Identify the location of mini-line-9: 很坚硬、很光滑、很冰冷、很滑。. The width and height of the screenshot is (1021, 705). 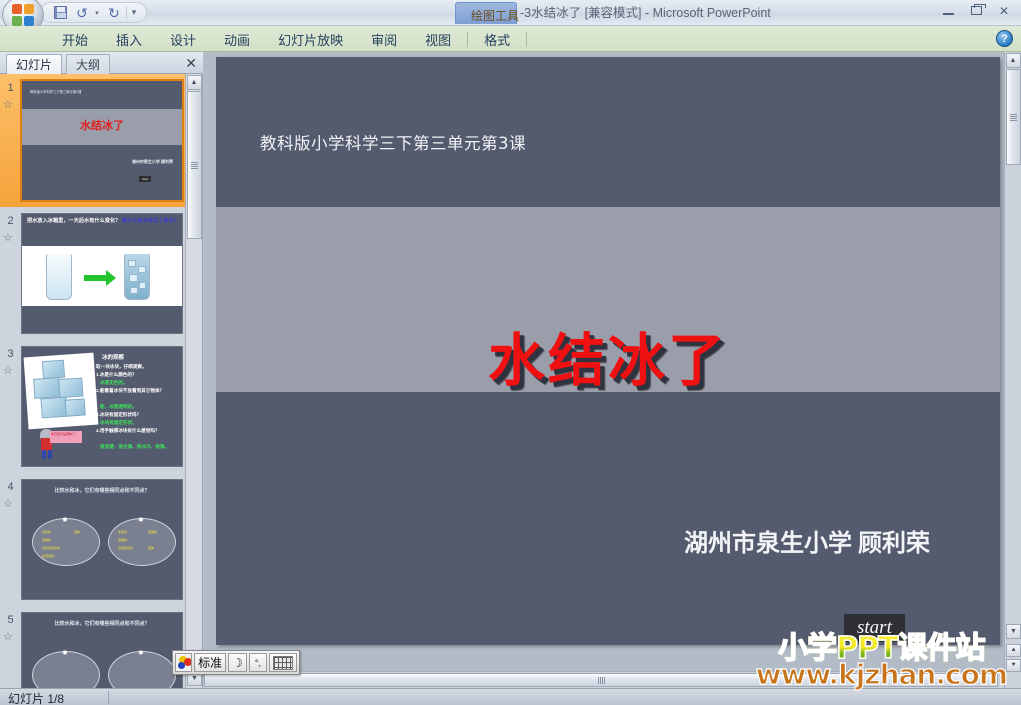
(134, 446).